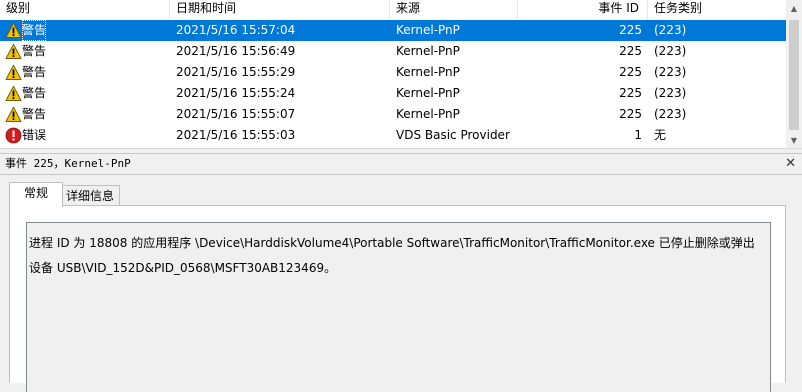 The width and height of the screenshot is (802, 392). I want to click on row-datetime: 2021/5/16 15:55:29, so click(236, 72).